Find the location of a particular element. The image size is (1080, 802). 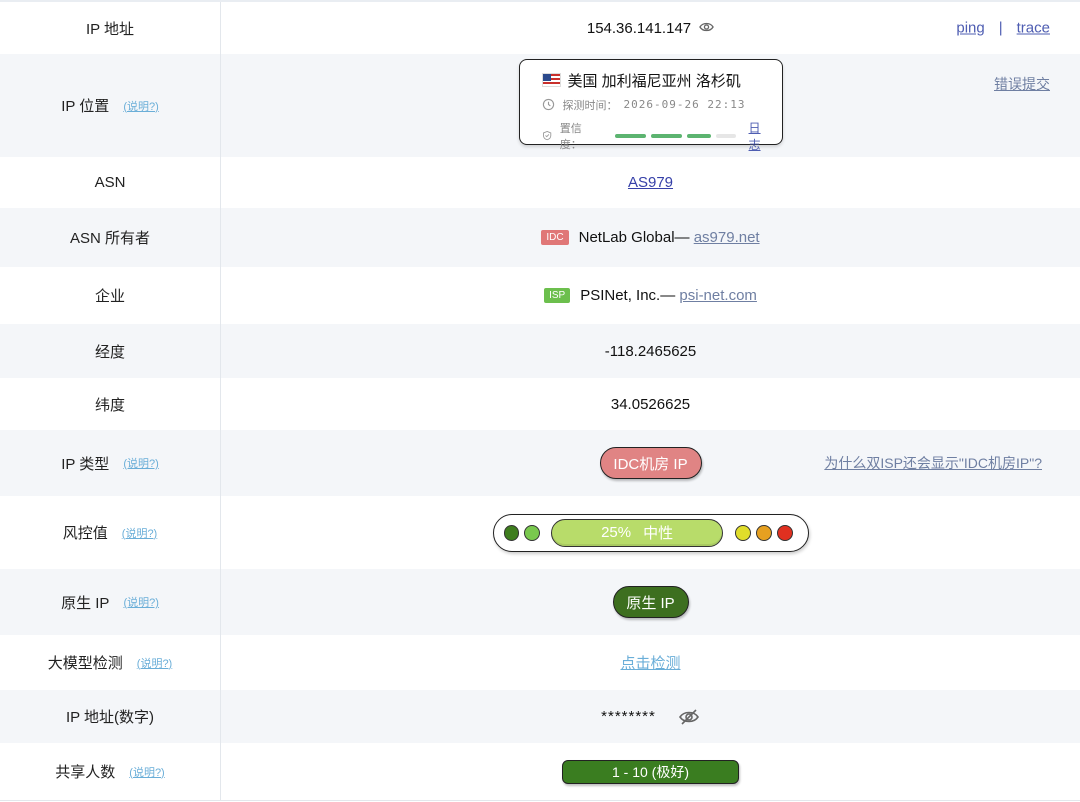

row-shared-users: 共享人数 (说明?) 1 - 10 (极好) is located at coordinates (540, 772).